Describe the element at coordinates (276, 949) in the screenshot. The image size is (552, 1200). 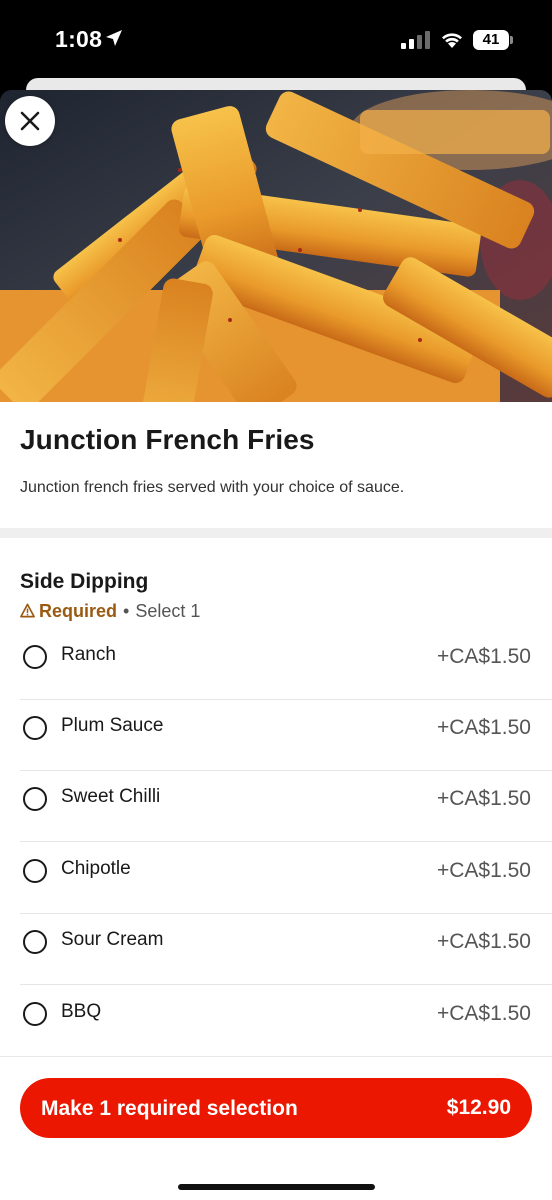
I see `option-row-sour-cream: Sour Cream +CA$1.50` at that location.